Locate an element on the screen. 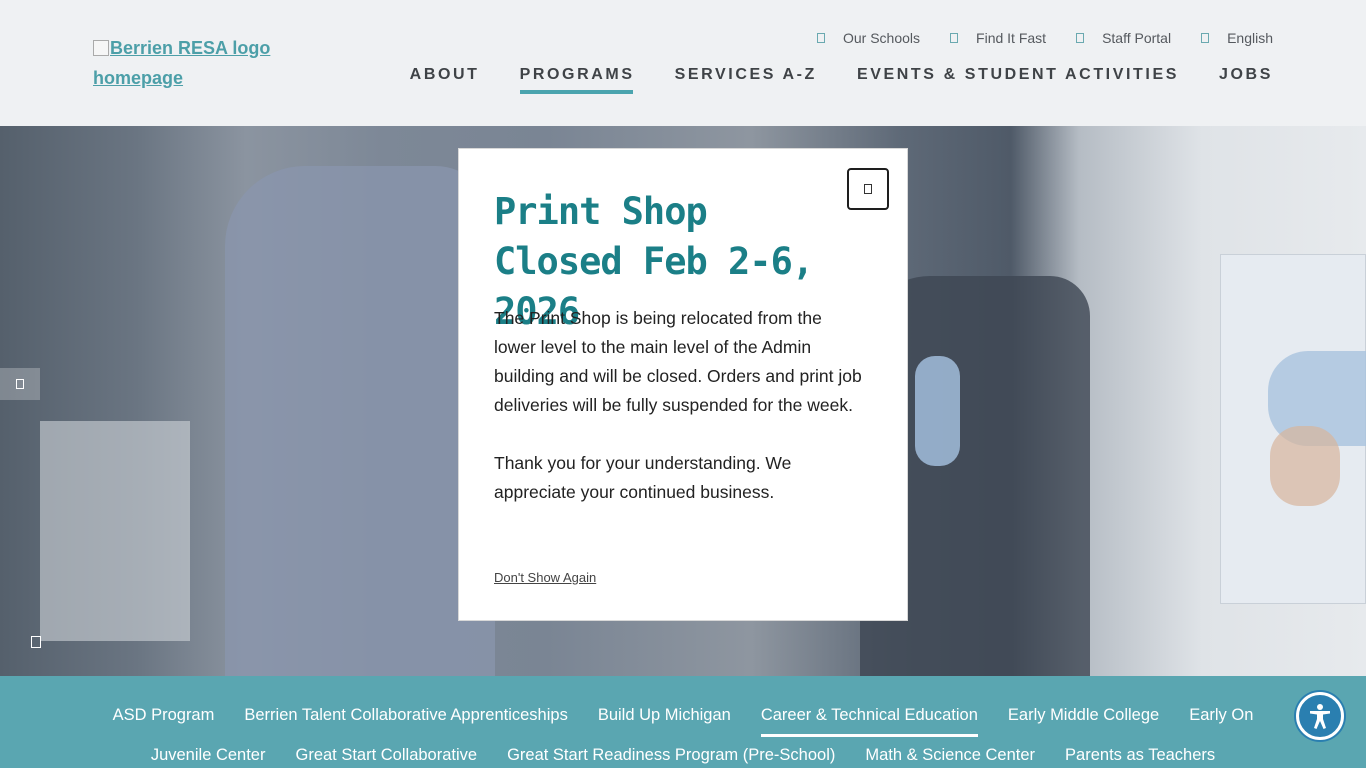 The image size is (1366, 768). accessibility-button is located at coordinates (1320, 716).